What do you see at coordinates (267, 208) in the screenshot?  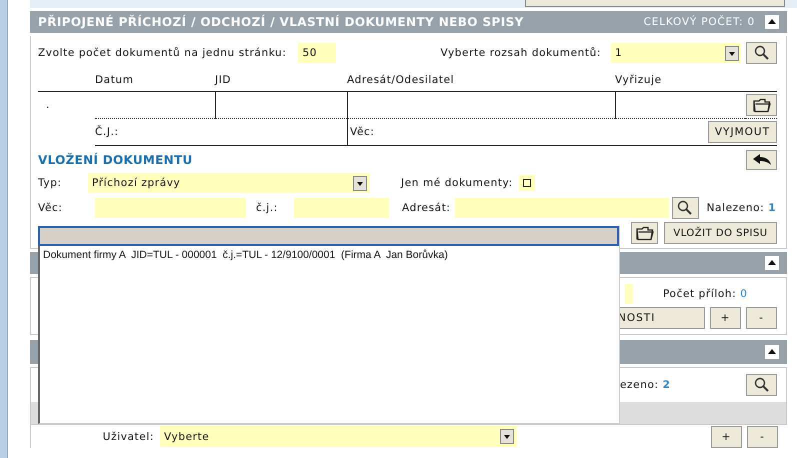 I see `cj-label: č.j.:` at bounding box center [267, 208].